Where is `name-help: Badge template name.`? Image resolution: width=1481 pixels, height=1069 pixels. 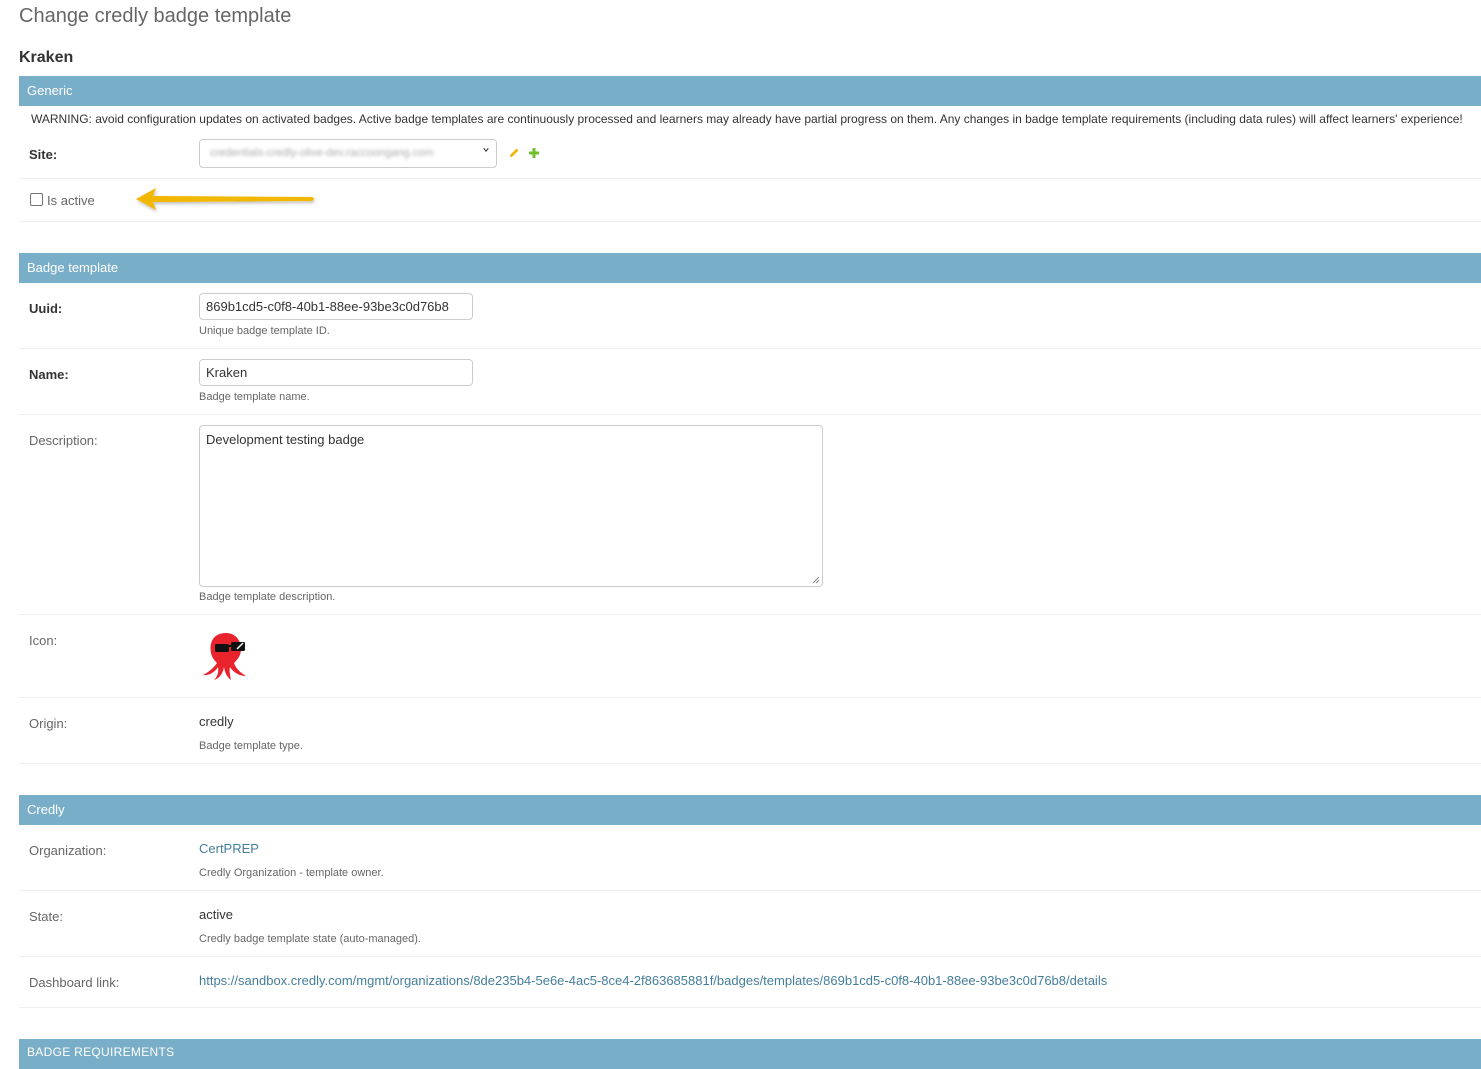 name-help: Badge template name. is located at coordinates (254, 397).